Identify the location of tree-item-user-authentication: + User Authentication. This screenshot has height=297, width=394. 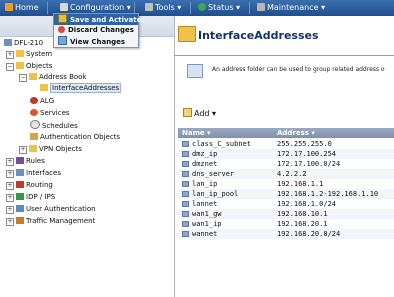
(51, 209).